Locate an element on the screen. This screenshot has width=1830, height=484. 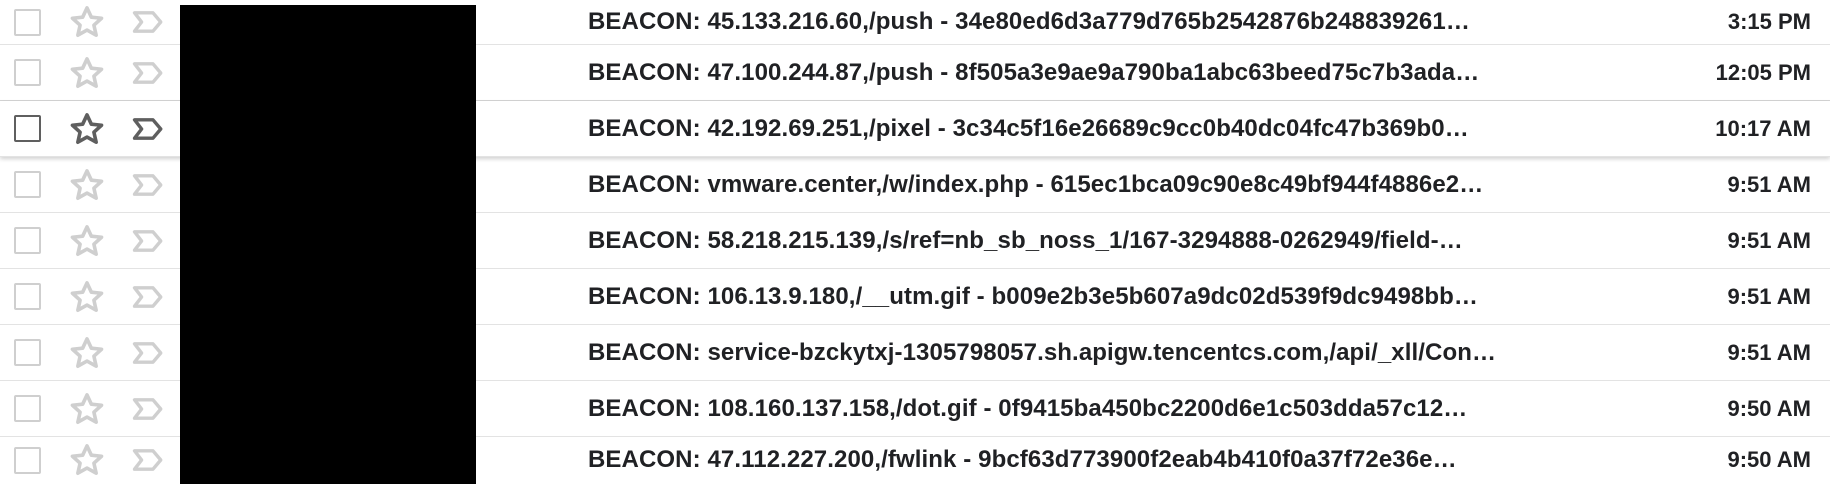
message-time: 12:05 PM is located at coordinates (1763, 72).